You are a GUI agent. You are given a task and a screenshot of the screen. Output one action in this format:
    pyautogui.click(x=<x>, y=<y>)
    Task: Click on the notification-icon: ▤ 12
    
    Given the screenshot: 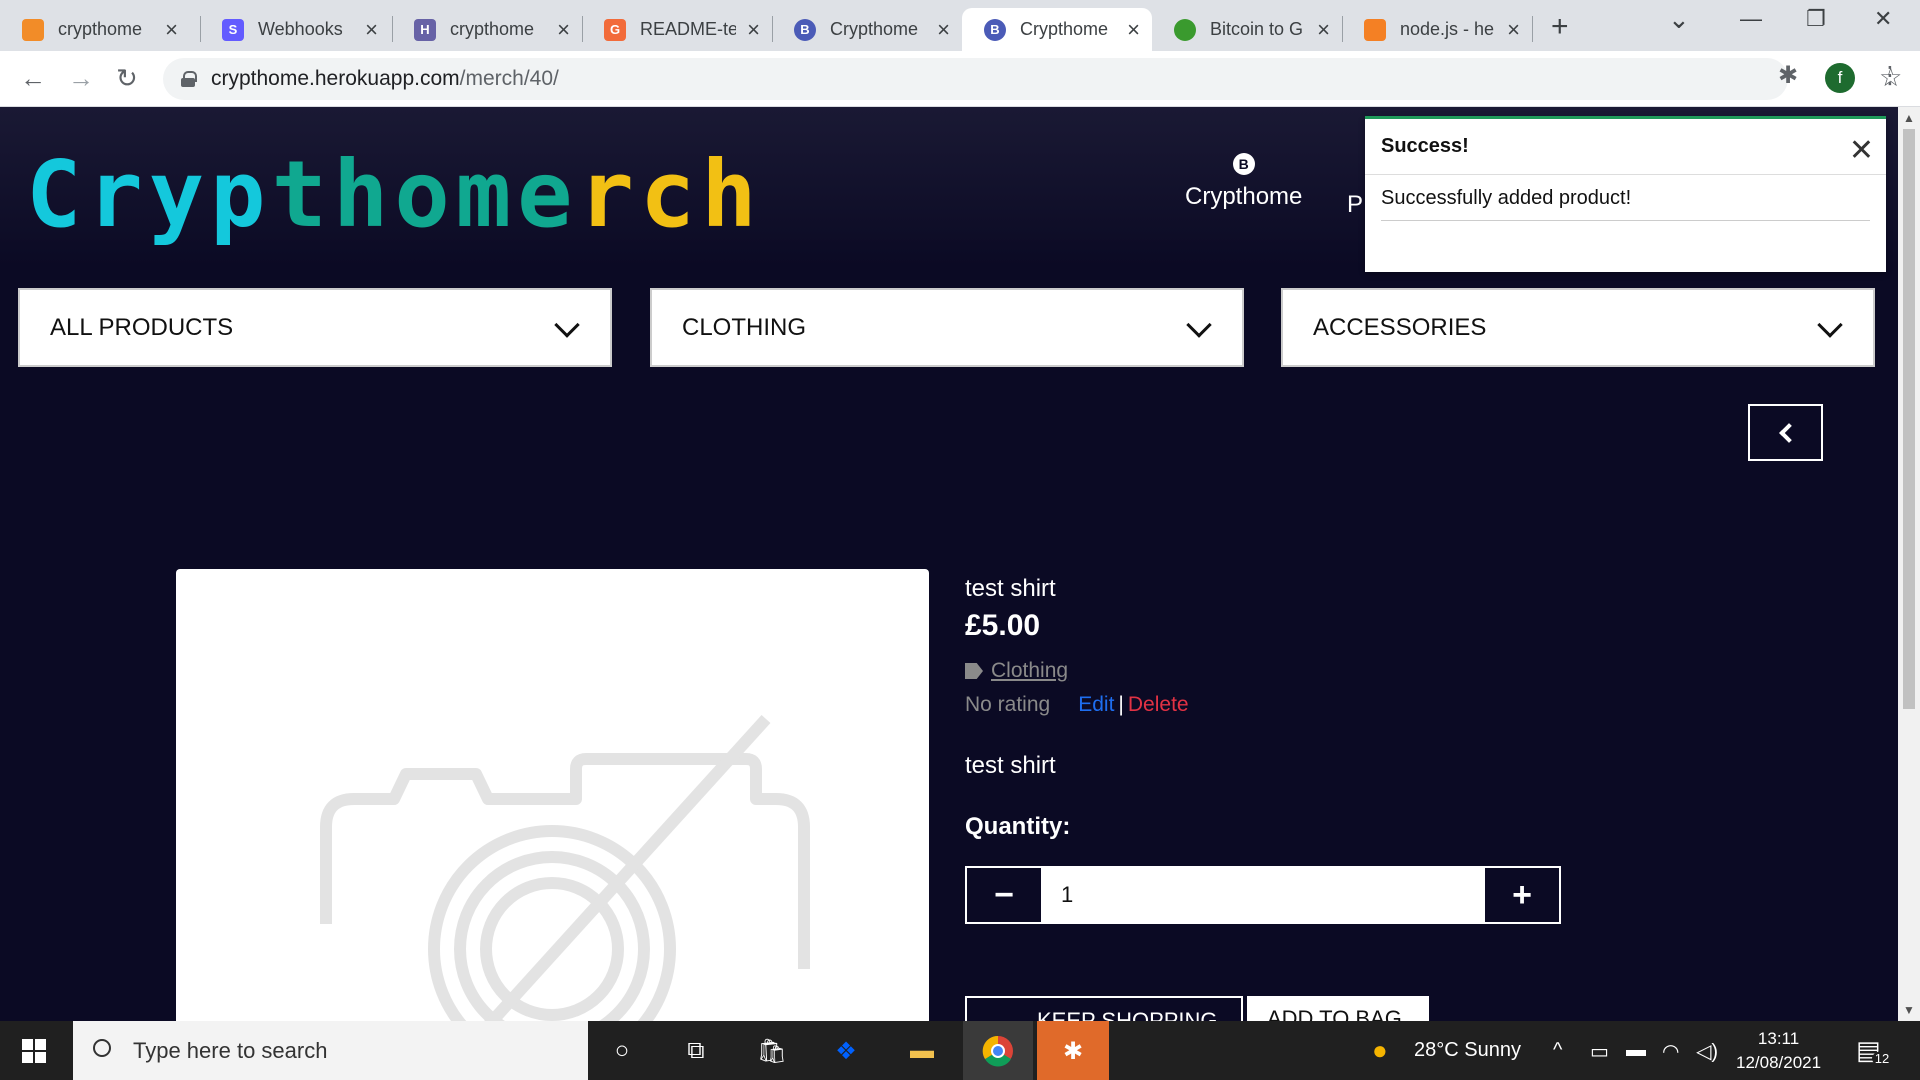 What is the action you would take?
    pyautogui.click(x=1874, y=1050)
    